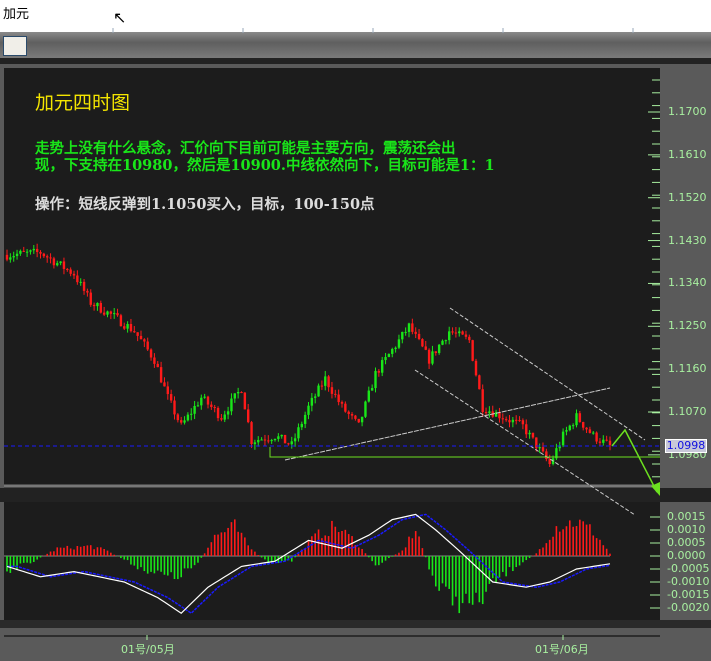  Describe the element at coordinates (265, 165) in the screenshot. I see `analysis-line-2: 现，下支持在10980，然后是10900.中线依然向下，目标可能是1：1` at that location.